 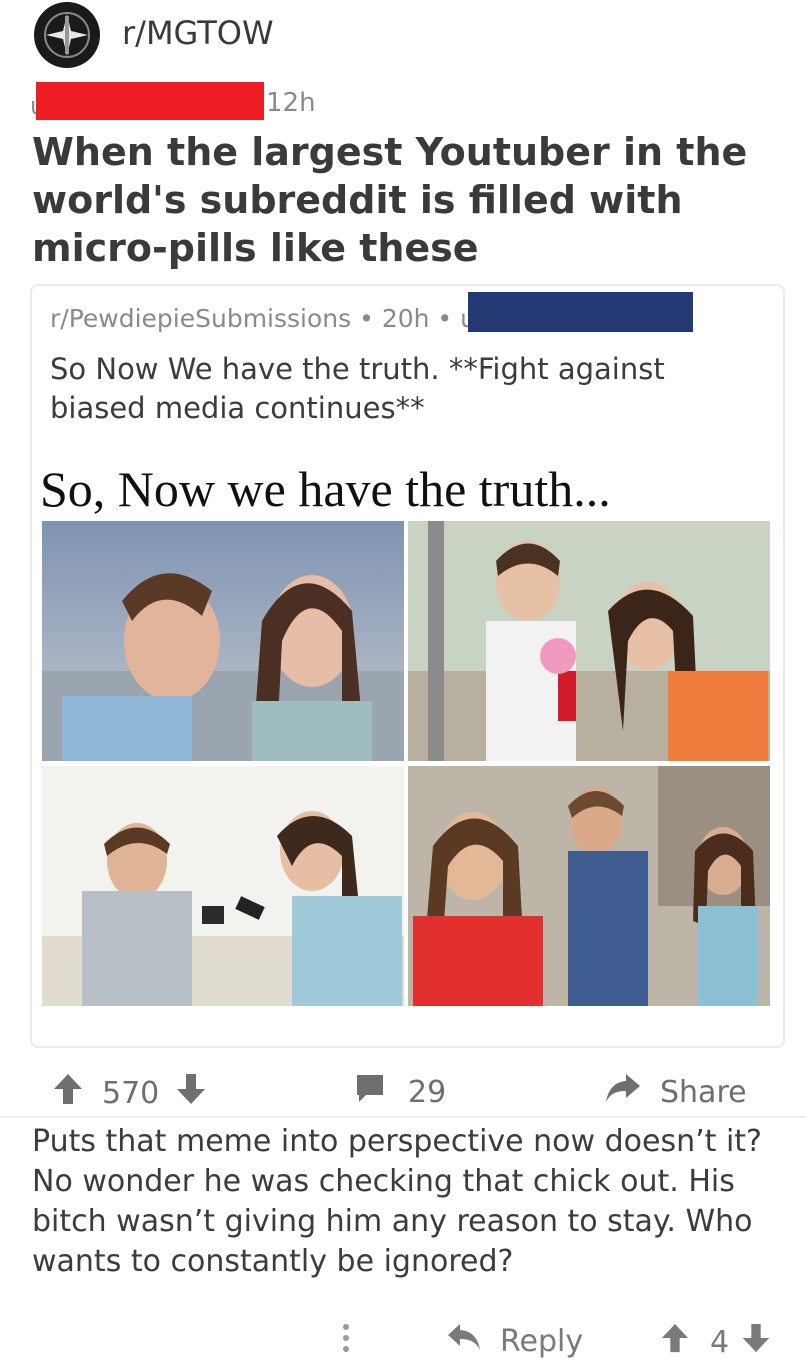 I want to click on post-vote-bar: 570, so click(x=129, y=1093).